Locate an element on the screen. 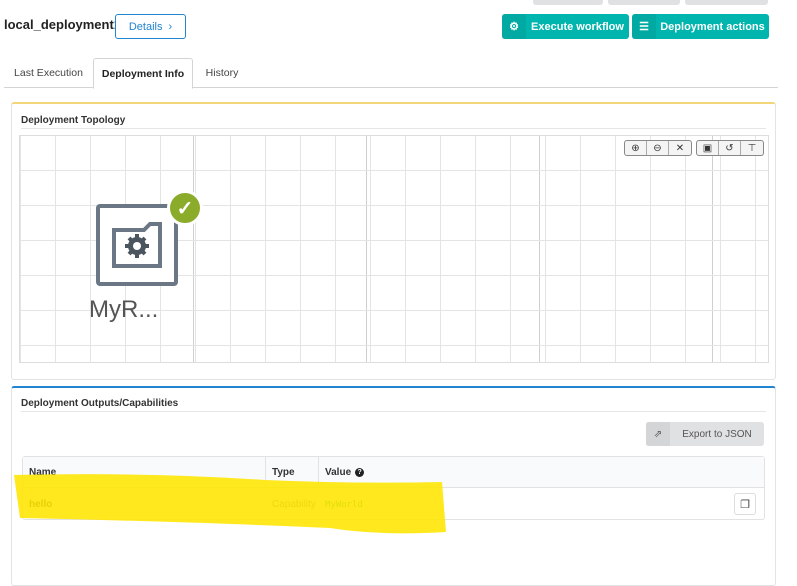  tab-last-execution: Last Execution is located at coordinates (48, 73).